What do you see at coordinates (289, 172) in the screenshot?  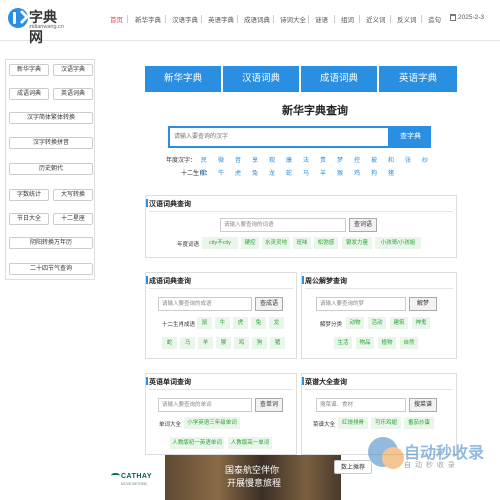 I see `zodiac-char: 蛇` at bounding box center [289, 172].